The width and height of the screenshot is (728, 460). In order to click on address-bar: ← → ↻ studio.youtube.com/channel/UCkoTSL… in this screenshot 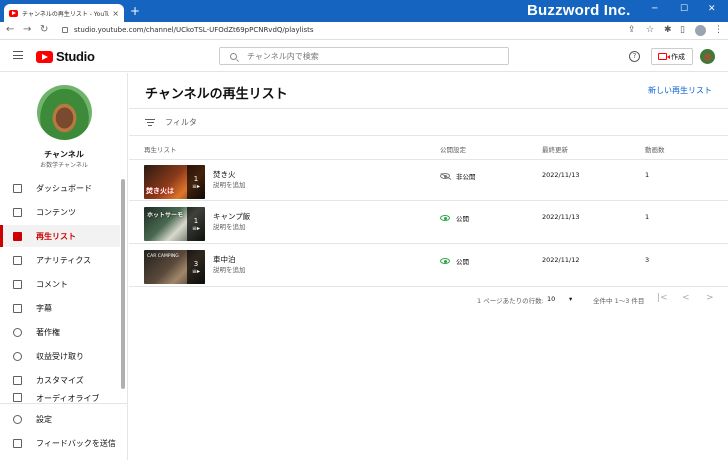, I will do `click(364, 31)`.